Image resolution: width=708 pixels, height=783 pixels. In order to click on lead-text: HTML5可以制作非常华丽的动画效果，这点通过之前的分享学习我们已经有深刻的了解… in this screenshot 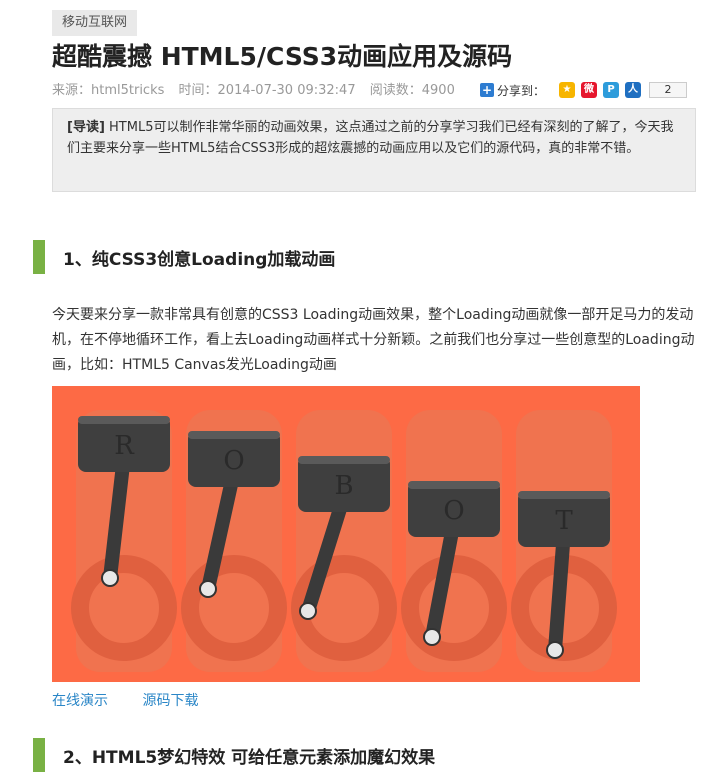, I will do `click(370, 138)`.